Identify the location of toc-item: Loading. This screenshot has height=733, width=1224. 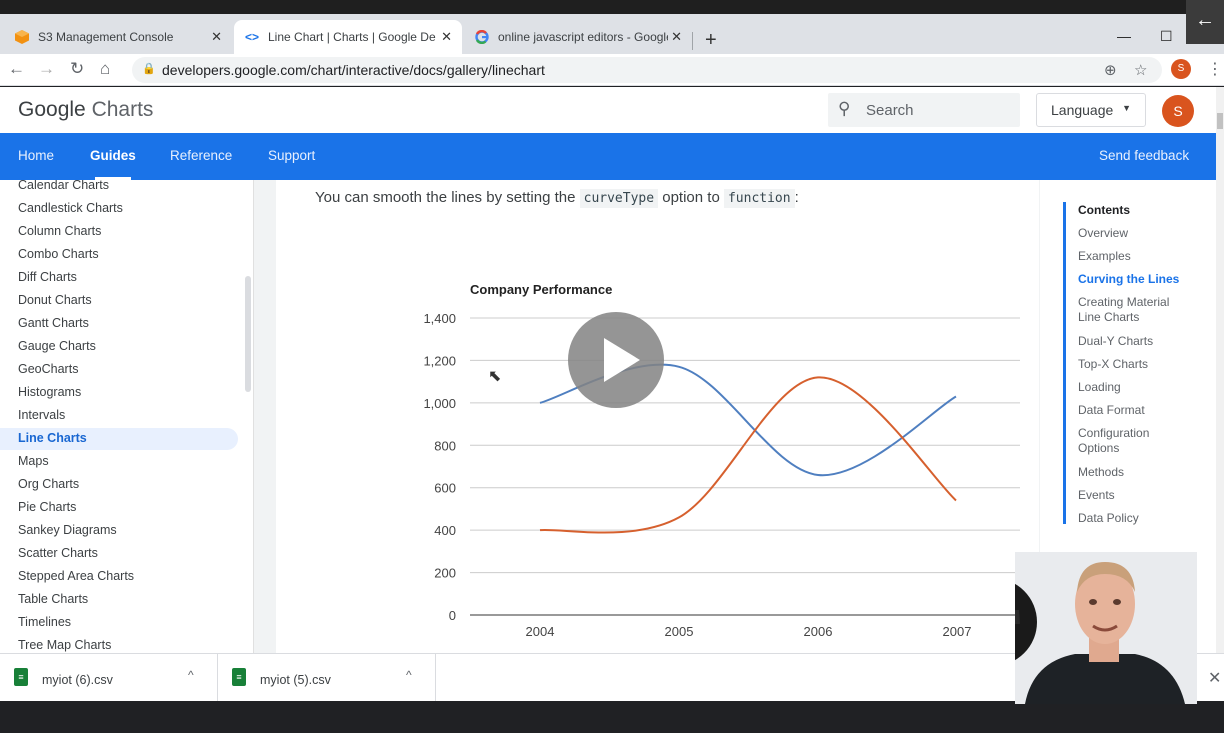
(1134, 387).